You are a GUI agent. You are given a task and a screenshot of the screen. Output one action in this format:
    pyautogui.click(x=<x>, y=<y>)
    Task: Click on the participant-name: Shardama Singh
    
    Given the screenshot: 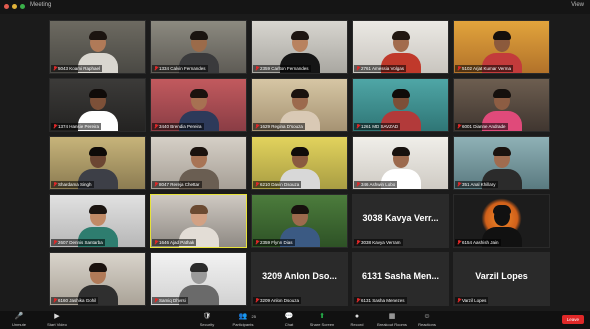 What is the action you would take?
    pyautogui.click(x=75, y=184)
    